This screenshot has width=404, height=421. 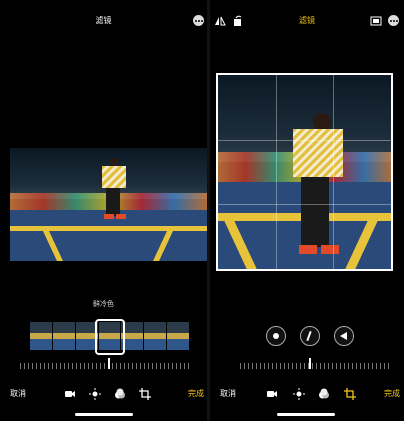 I want to click on left-title: 滤镜, so click(x=103, y=20).